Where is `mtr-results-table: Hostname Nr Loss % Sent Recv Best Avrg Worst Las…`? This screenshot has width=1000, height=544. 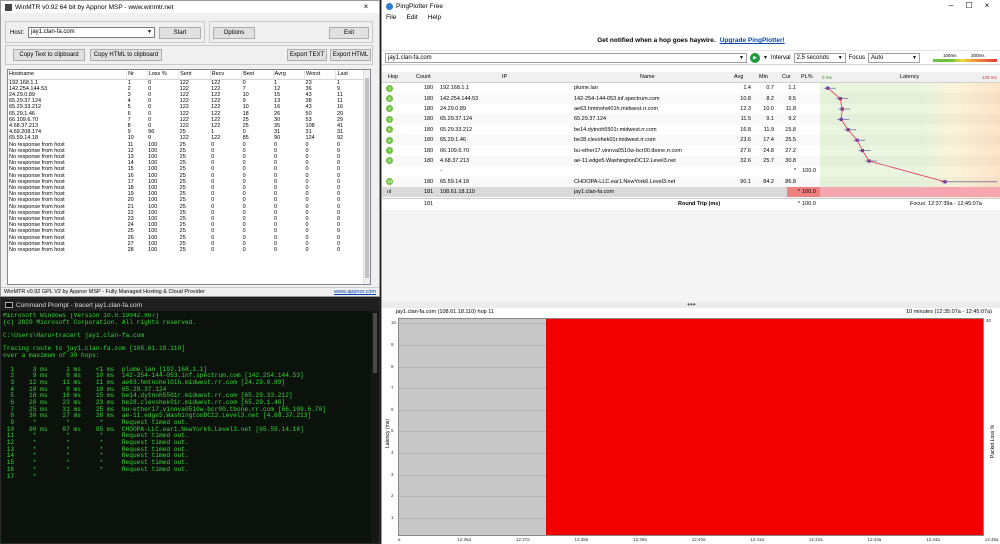 mtr-results-table: Hostname Nr Loss % Sent Recv Best Avrg Worst Las… is located at coordinates (189, 177).